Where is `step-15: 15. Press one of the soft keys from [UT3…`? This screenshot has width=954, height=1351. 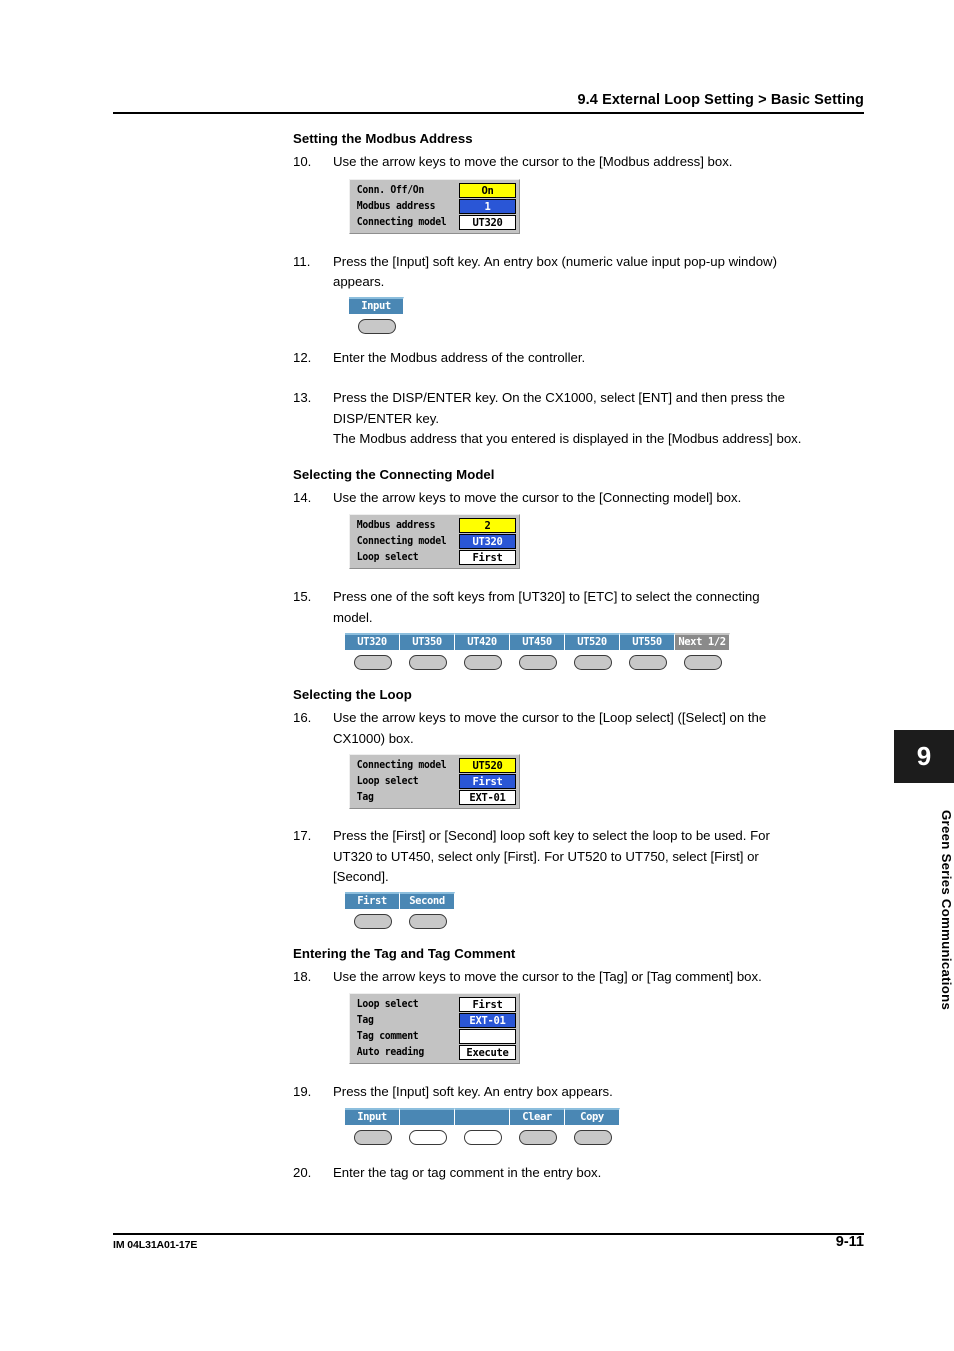 step-15: 15. Press one of the soft keys from [UT3… is located at coordinates (580, 607).